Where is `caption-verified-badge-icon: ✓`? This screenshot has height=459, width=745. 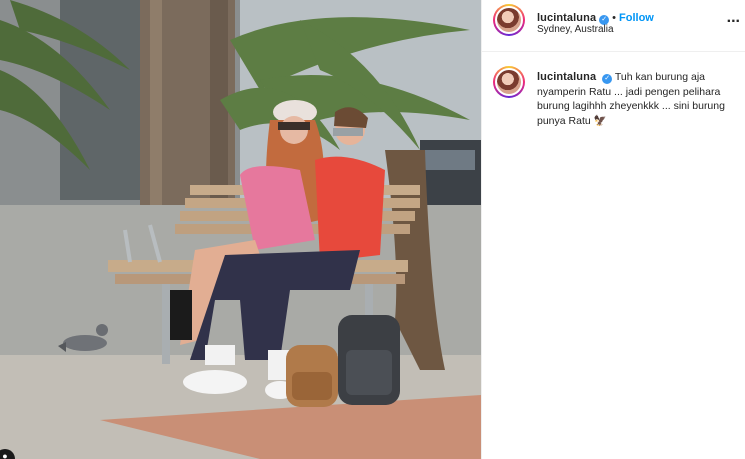 caption-verified-badge-icon: ✓ is located at coordinates (607, 79).